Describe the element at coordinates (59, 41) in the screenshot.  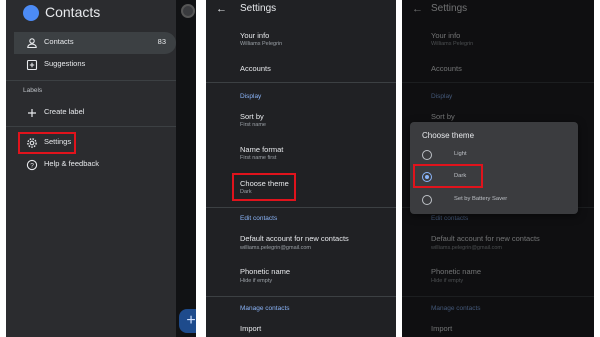
I see `drawer-item-label: Contacts` at that location.